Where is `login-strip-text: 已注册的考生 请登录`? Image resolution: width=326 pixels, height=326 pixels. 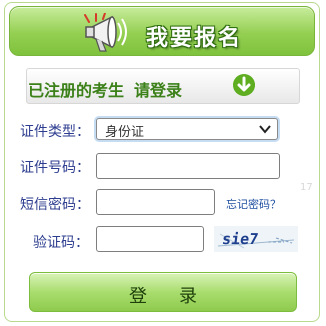 login-strip-text: 已注册的考生 请登录 is located at coordinates (105, 89).